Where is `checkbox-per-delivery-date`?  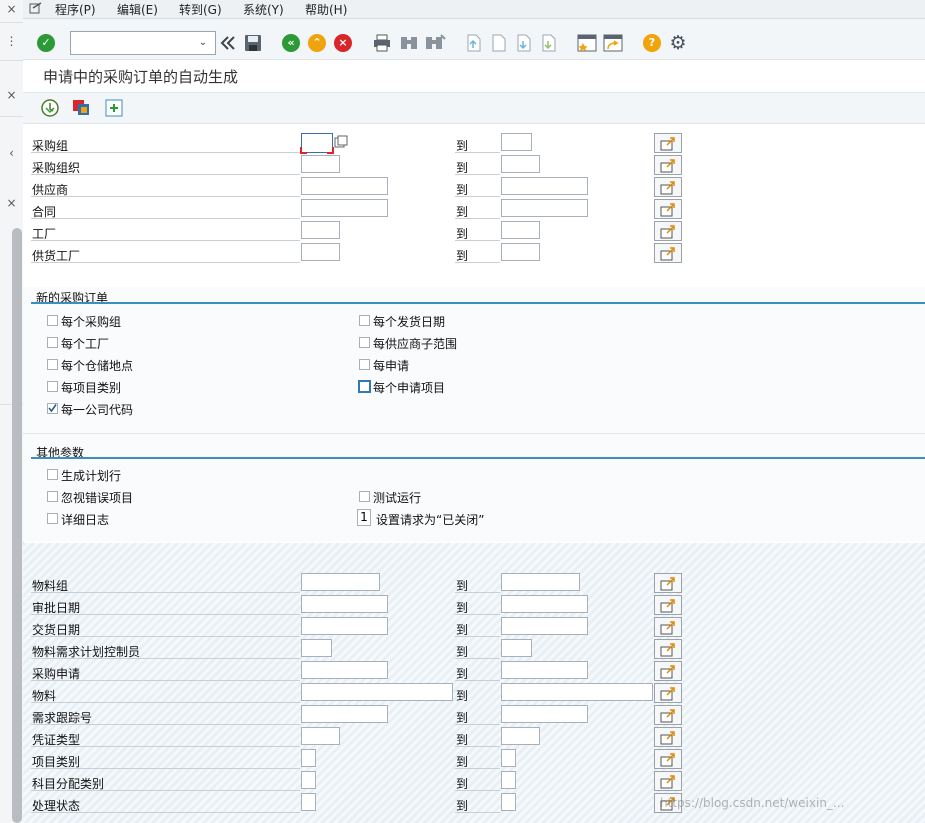 checkbox-per-delivery-date is located at coordinates (364, 320).